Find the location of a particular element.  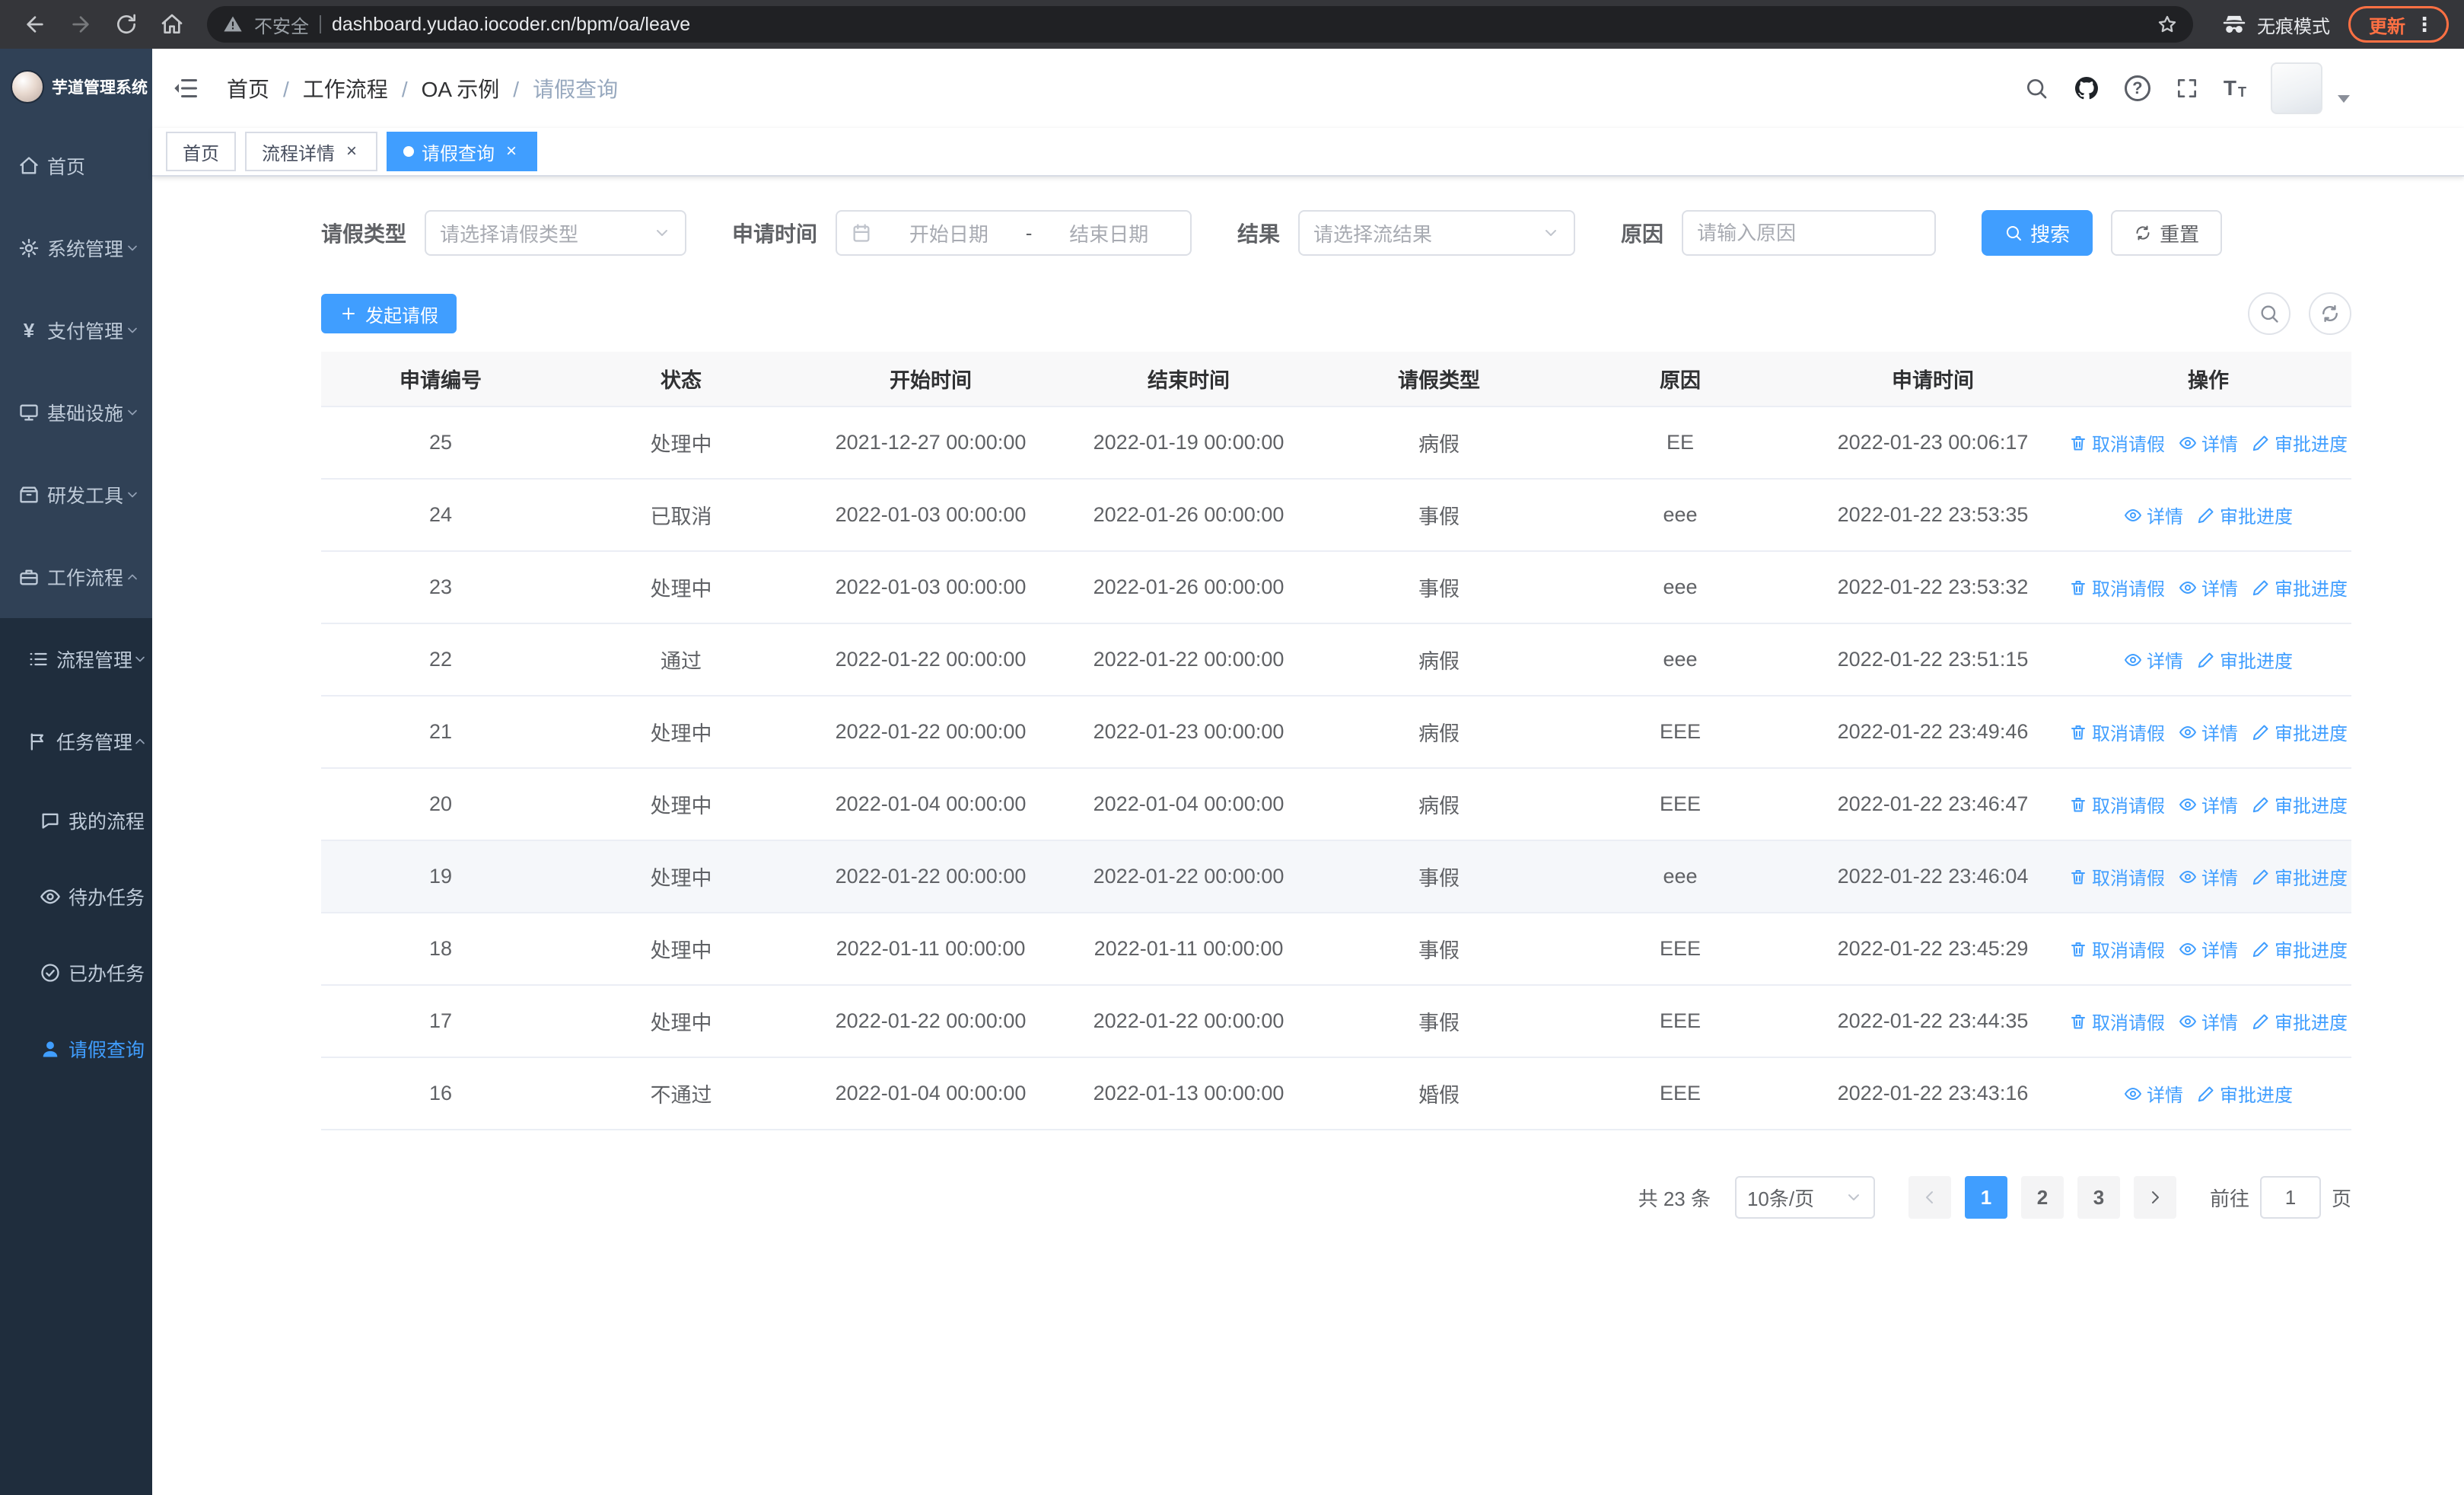

user-avatar is located at coordinates (2296, 88).